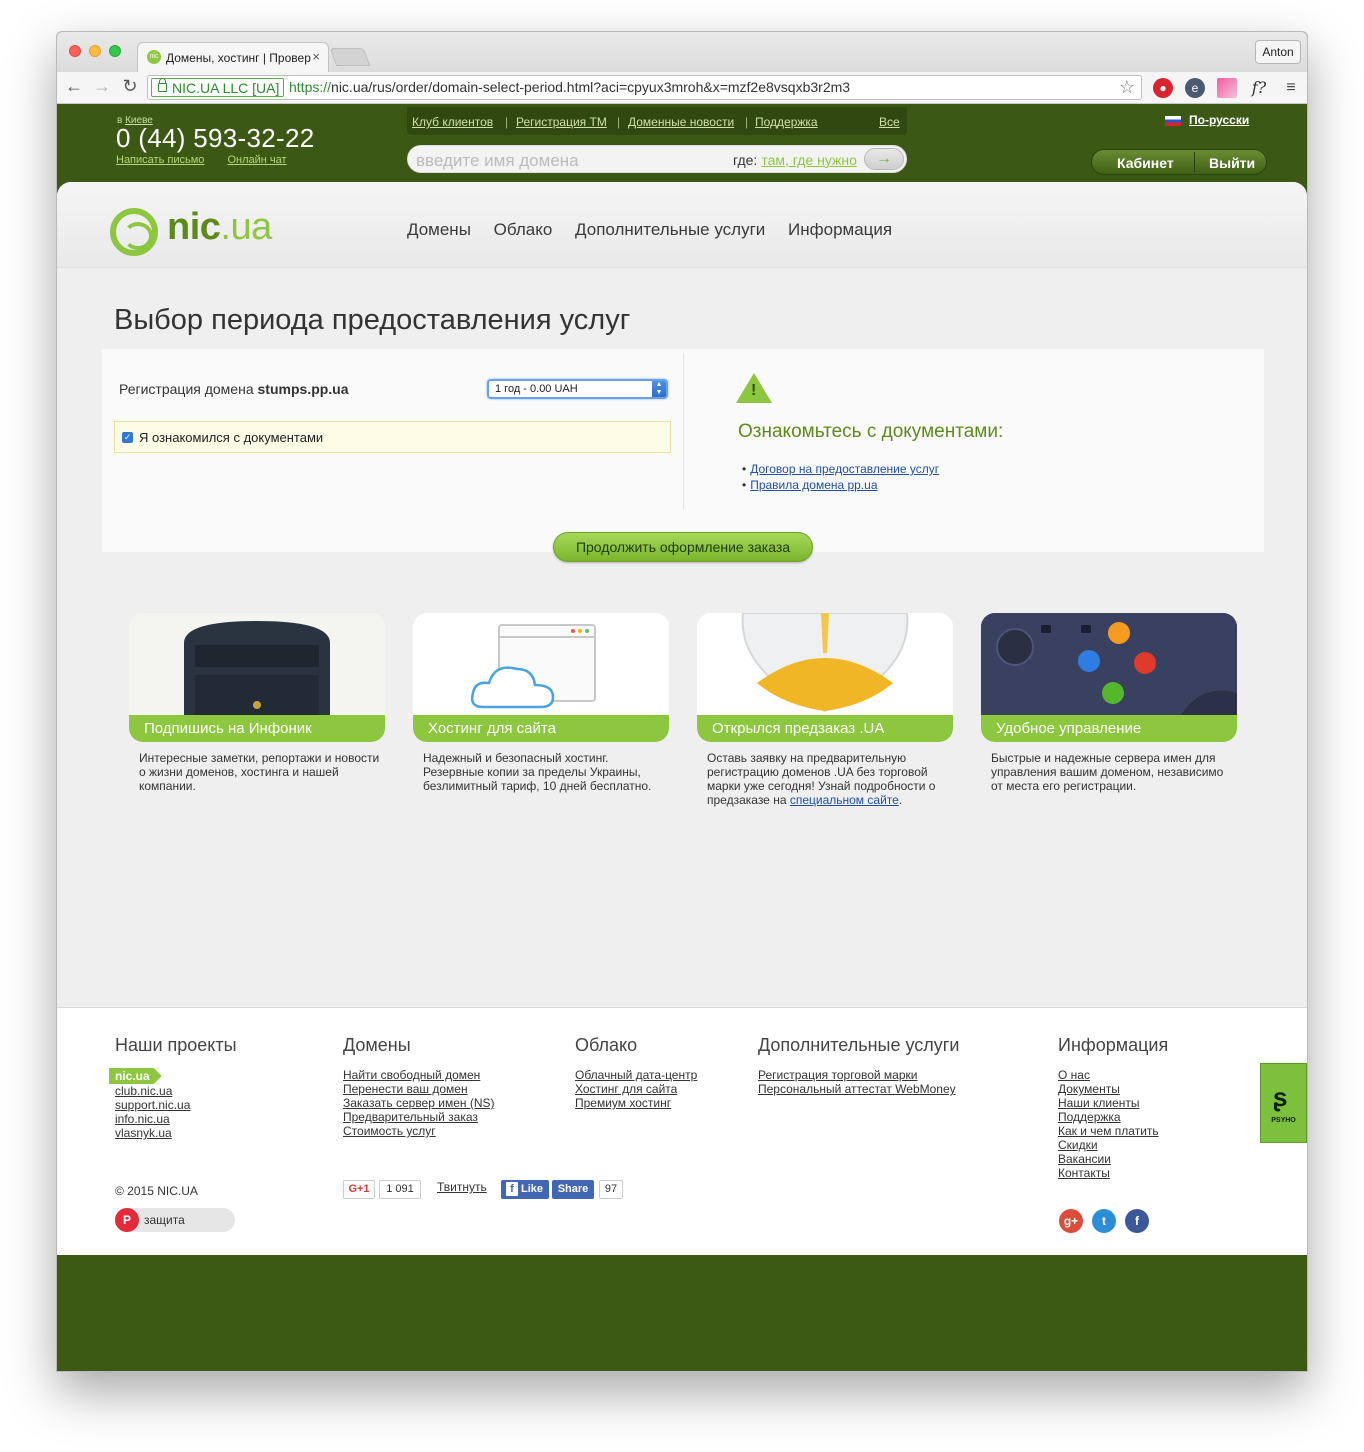  I want to click on continue-order-button: Продолжить оформление заказа, so click(683, 547).